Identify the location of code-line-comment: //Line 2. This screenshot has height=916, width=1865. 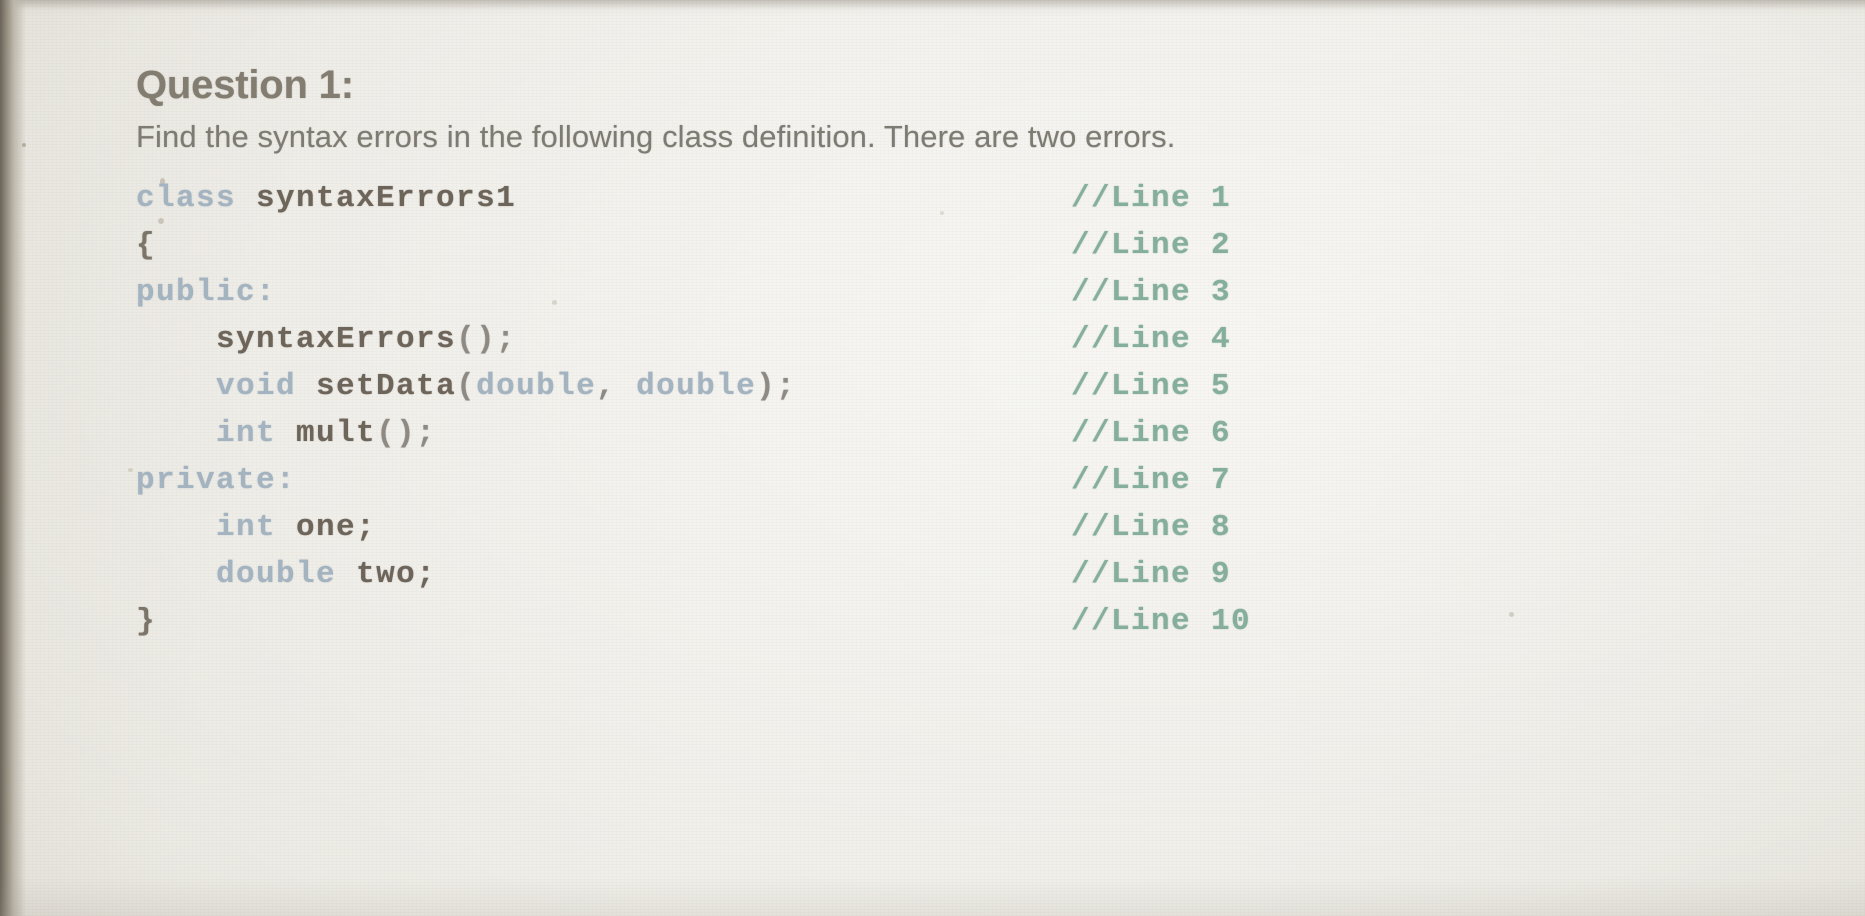
(1151, 246).